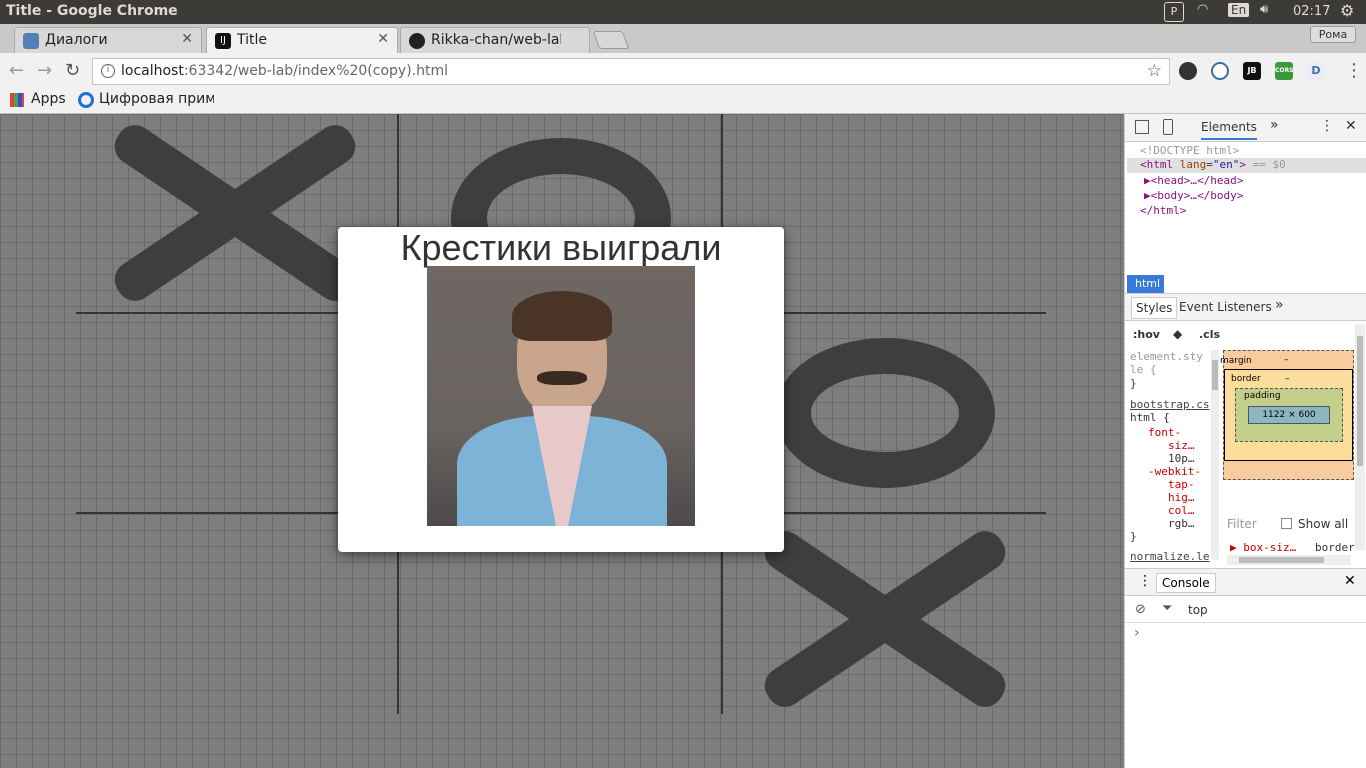 Image resolution: width=1366 pixels, height=768 pixels. I want to click on dom-head-node: ▶<head>…</head>, so click(1193, 180).